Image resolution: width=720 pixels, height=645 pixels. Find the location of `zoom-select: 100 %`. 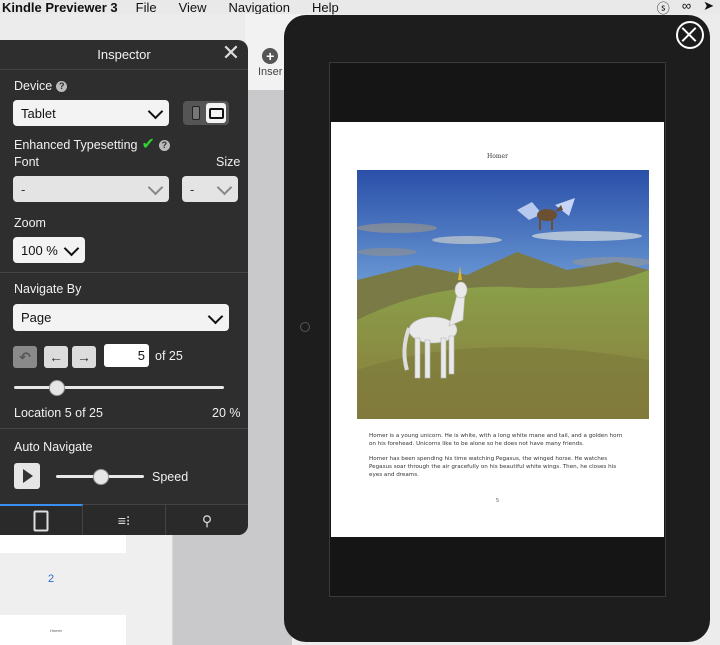

zoom-select: 100 % is located at coordinates (49, 250).